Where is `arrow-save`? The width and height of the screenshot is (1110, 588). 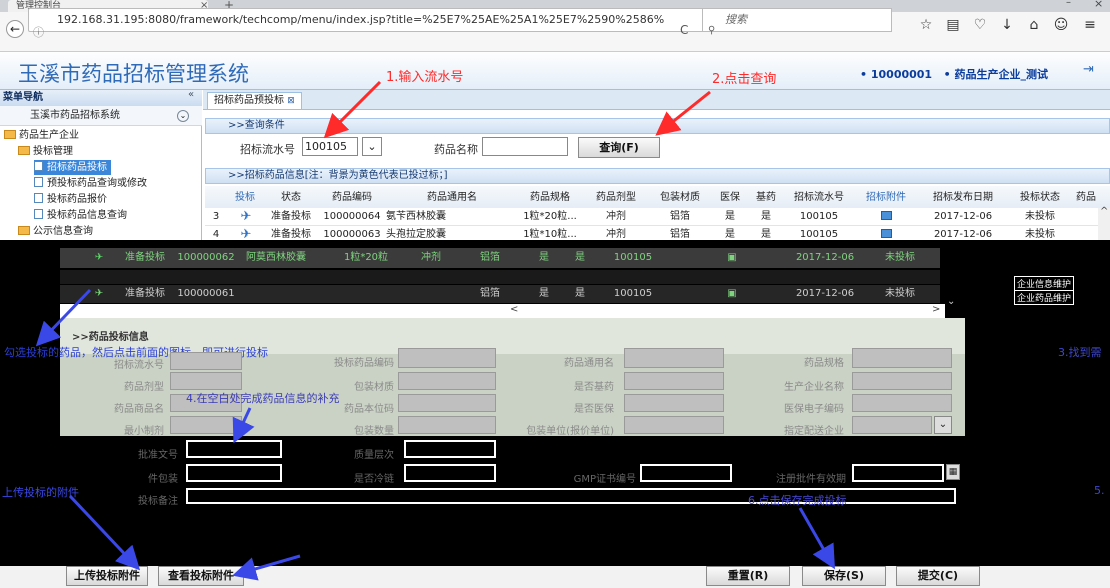 arrow-save is located at coordinates (816, 538).